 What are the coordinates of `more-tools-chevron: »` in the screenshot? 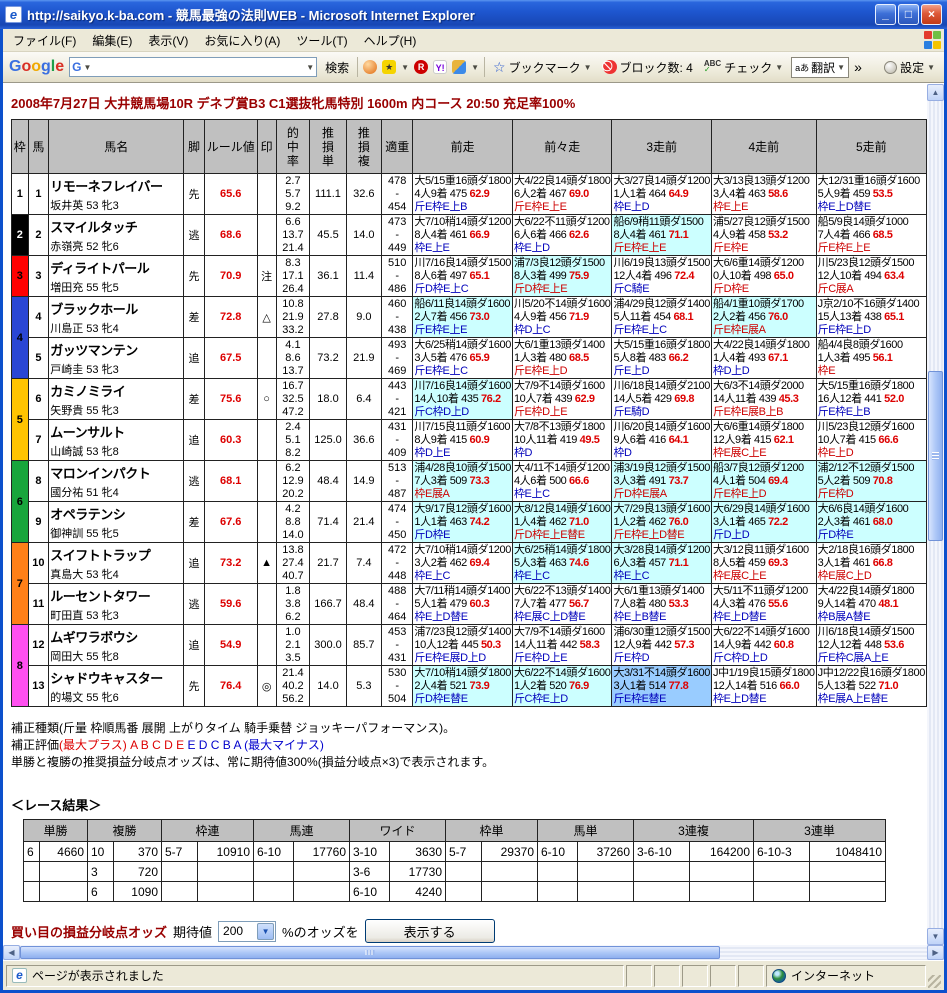 It's located at (858, 67).